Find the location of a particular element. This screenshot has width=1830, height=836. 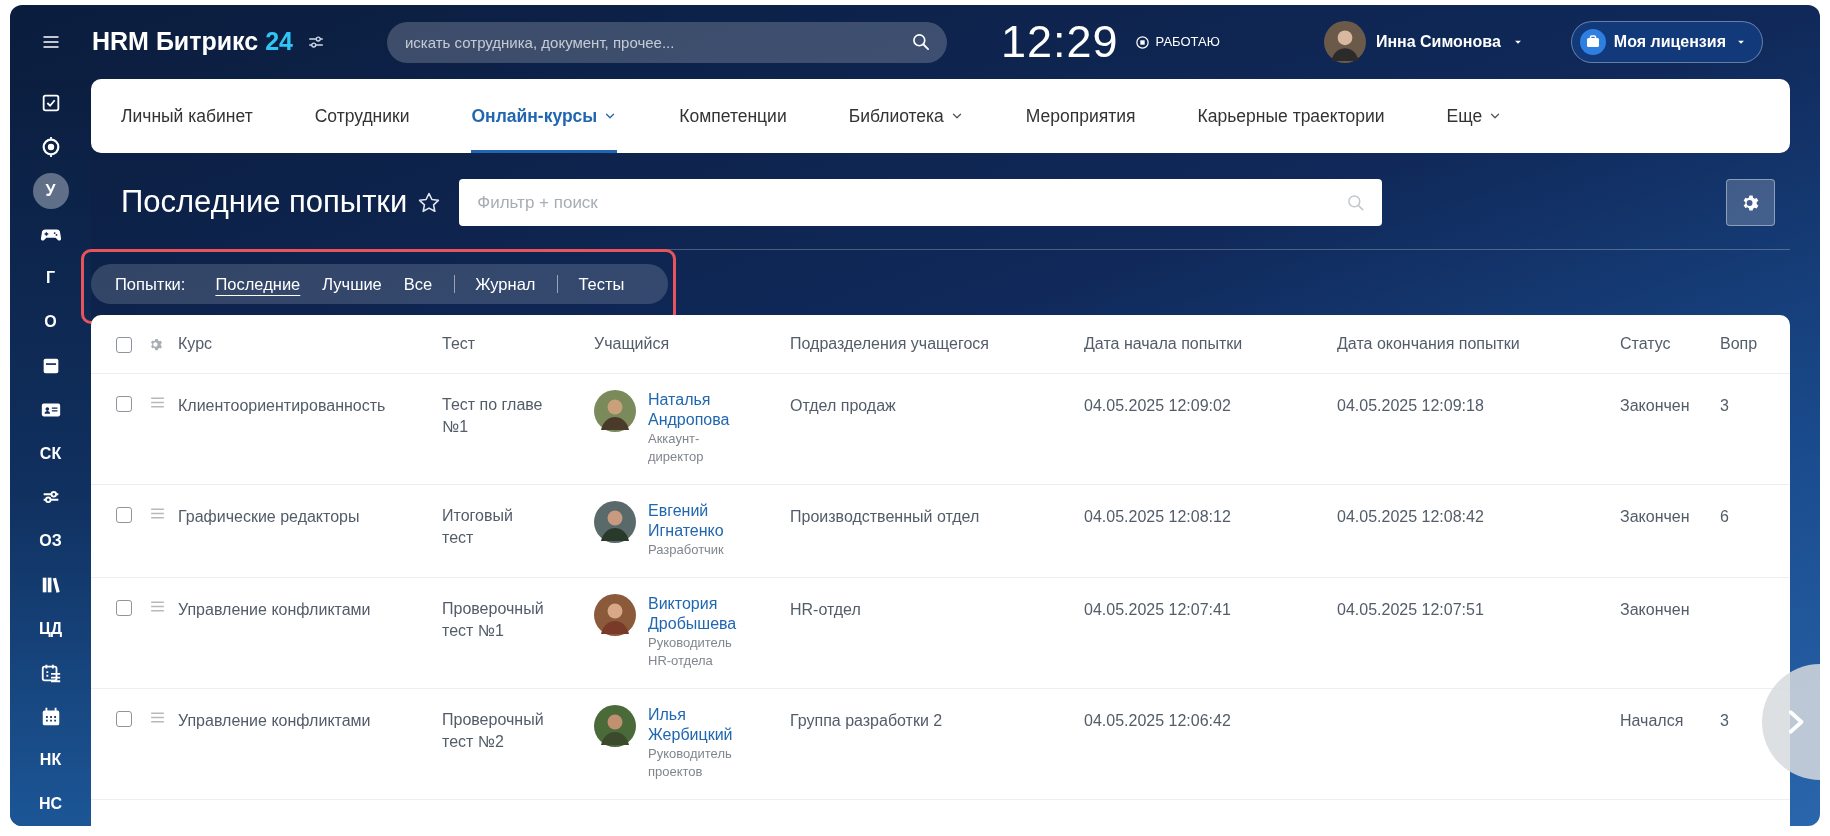

table-cell-text: Группа разработки 2 is located at coordinates (867, 721).